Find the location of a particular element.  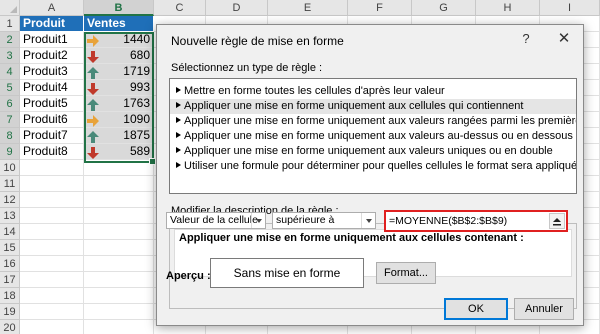

row-header: 10 is located at coordinates (10, 168).